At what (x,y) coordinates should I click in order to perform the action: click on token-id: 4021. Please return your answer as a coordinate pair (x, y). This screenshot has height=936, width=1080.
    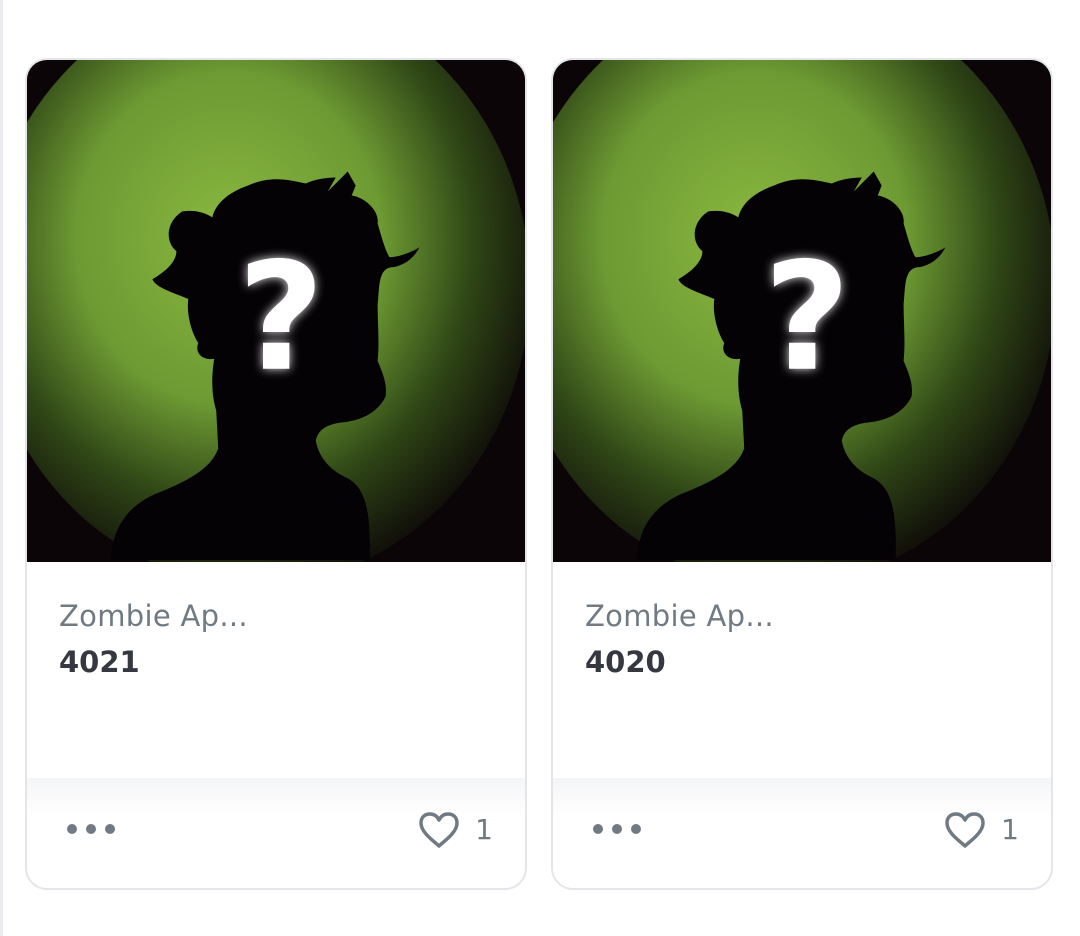
    Looking at the image, I should click on (99, 662).